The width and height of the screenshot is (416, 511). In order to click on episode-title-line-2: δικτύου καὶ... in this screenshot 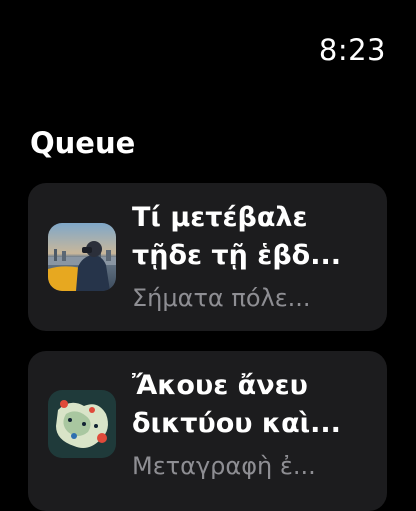, I will do `click(236, 423)`.